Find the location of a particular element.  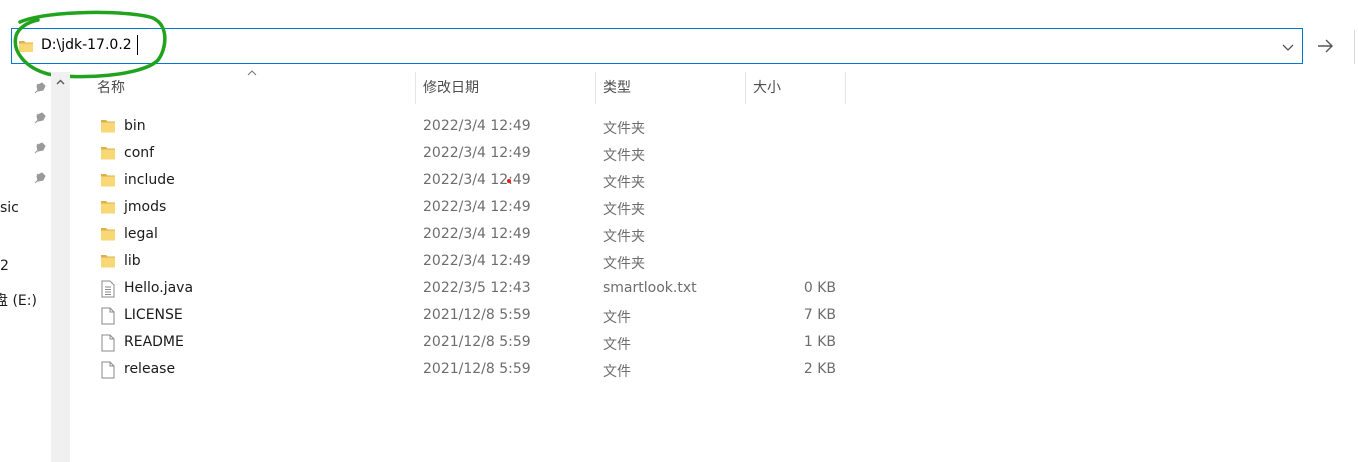

list-item: conf 2022/3/4 12:49 文件夹 is located at coordinates (476, 154).